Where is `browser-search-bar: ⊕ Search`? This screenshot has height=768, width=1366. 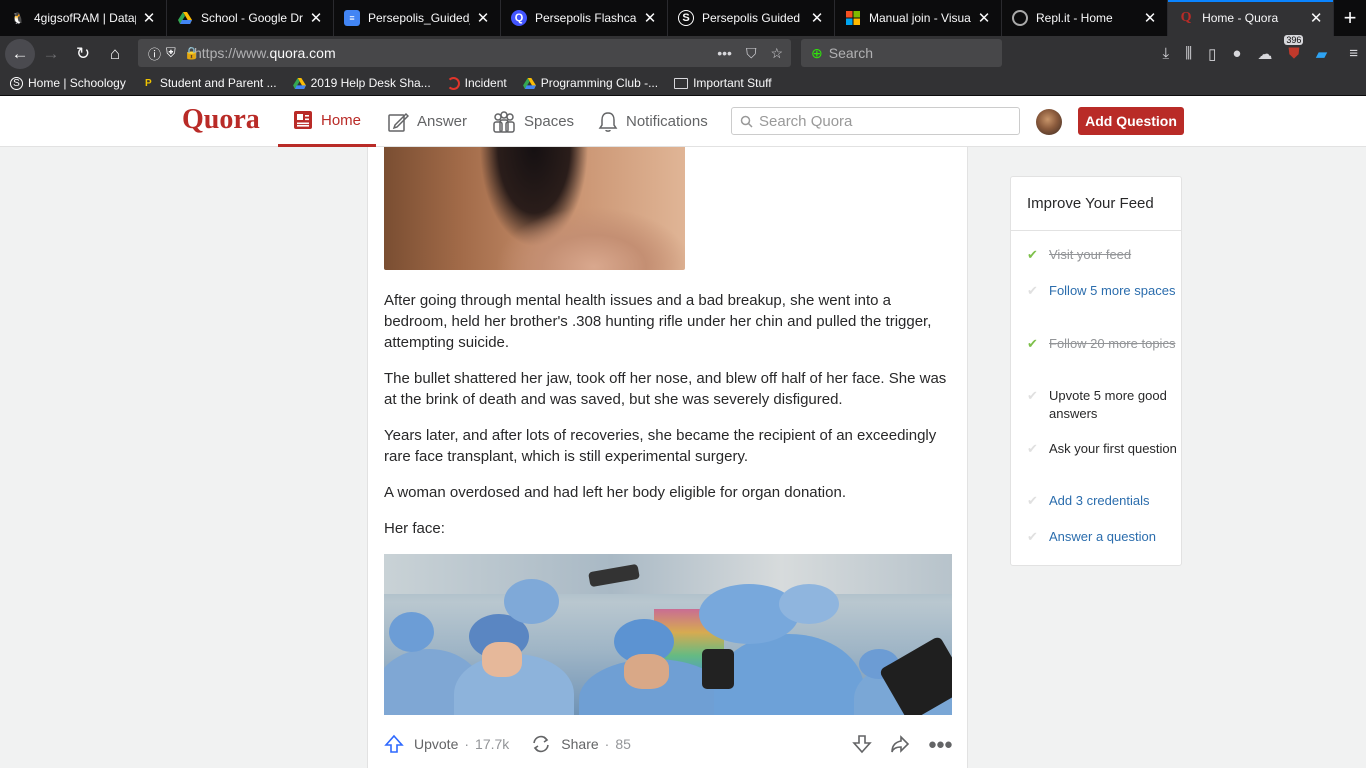 browser-search-bar: ⊕ Search is located at coordinates (901, 53).